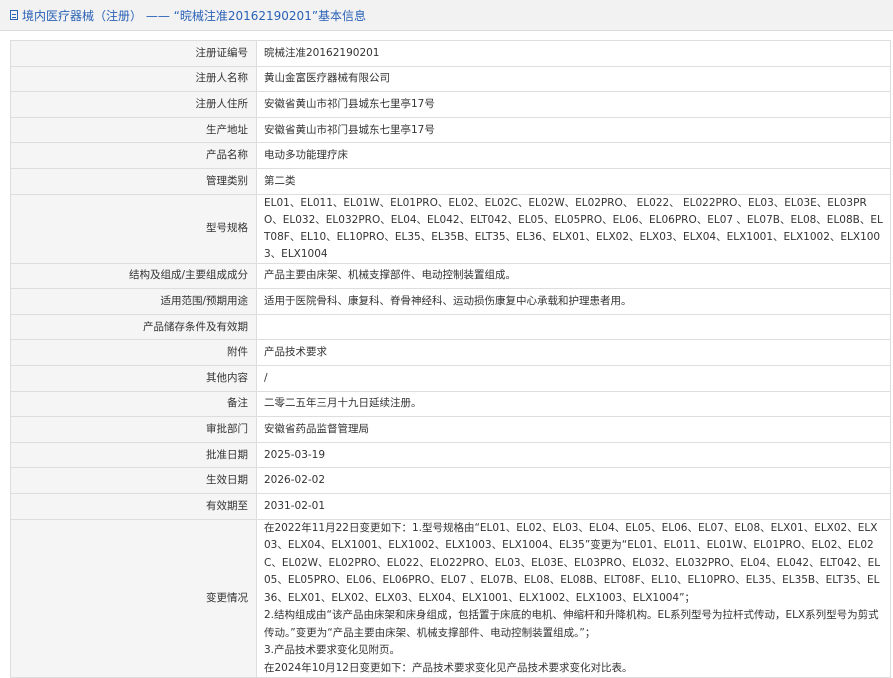 Image resolution: width=893 pixels, height=678 pixels. What do you see at coordinates (14, 15) in the screenshot?
I see `document-icon` at bounding box center [14, 15].